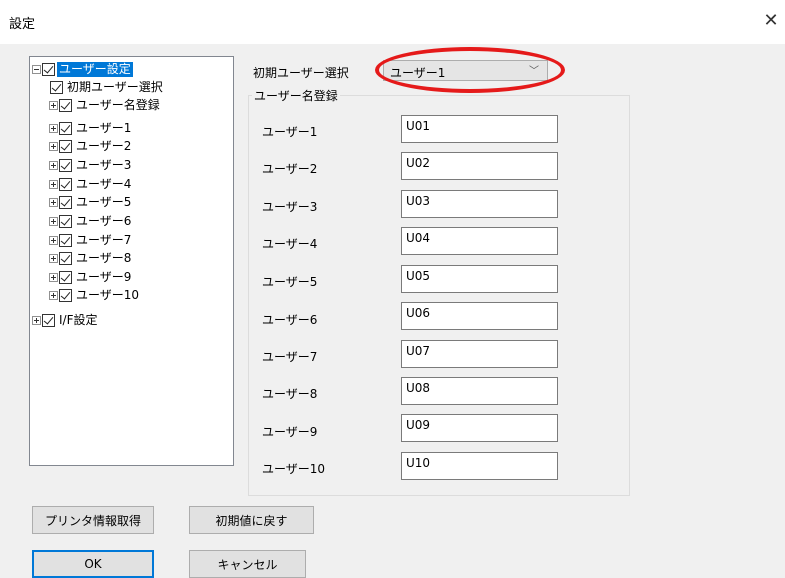  I want to click on tree-node-label: ユーザー7, so click(104, 240).